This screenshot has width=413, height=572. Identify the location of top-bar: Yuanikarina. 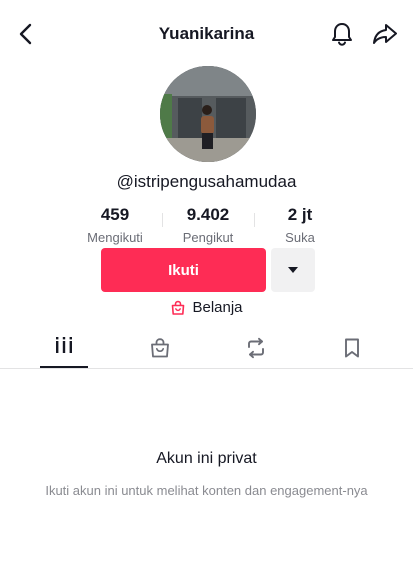
(206, 34).